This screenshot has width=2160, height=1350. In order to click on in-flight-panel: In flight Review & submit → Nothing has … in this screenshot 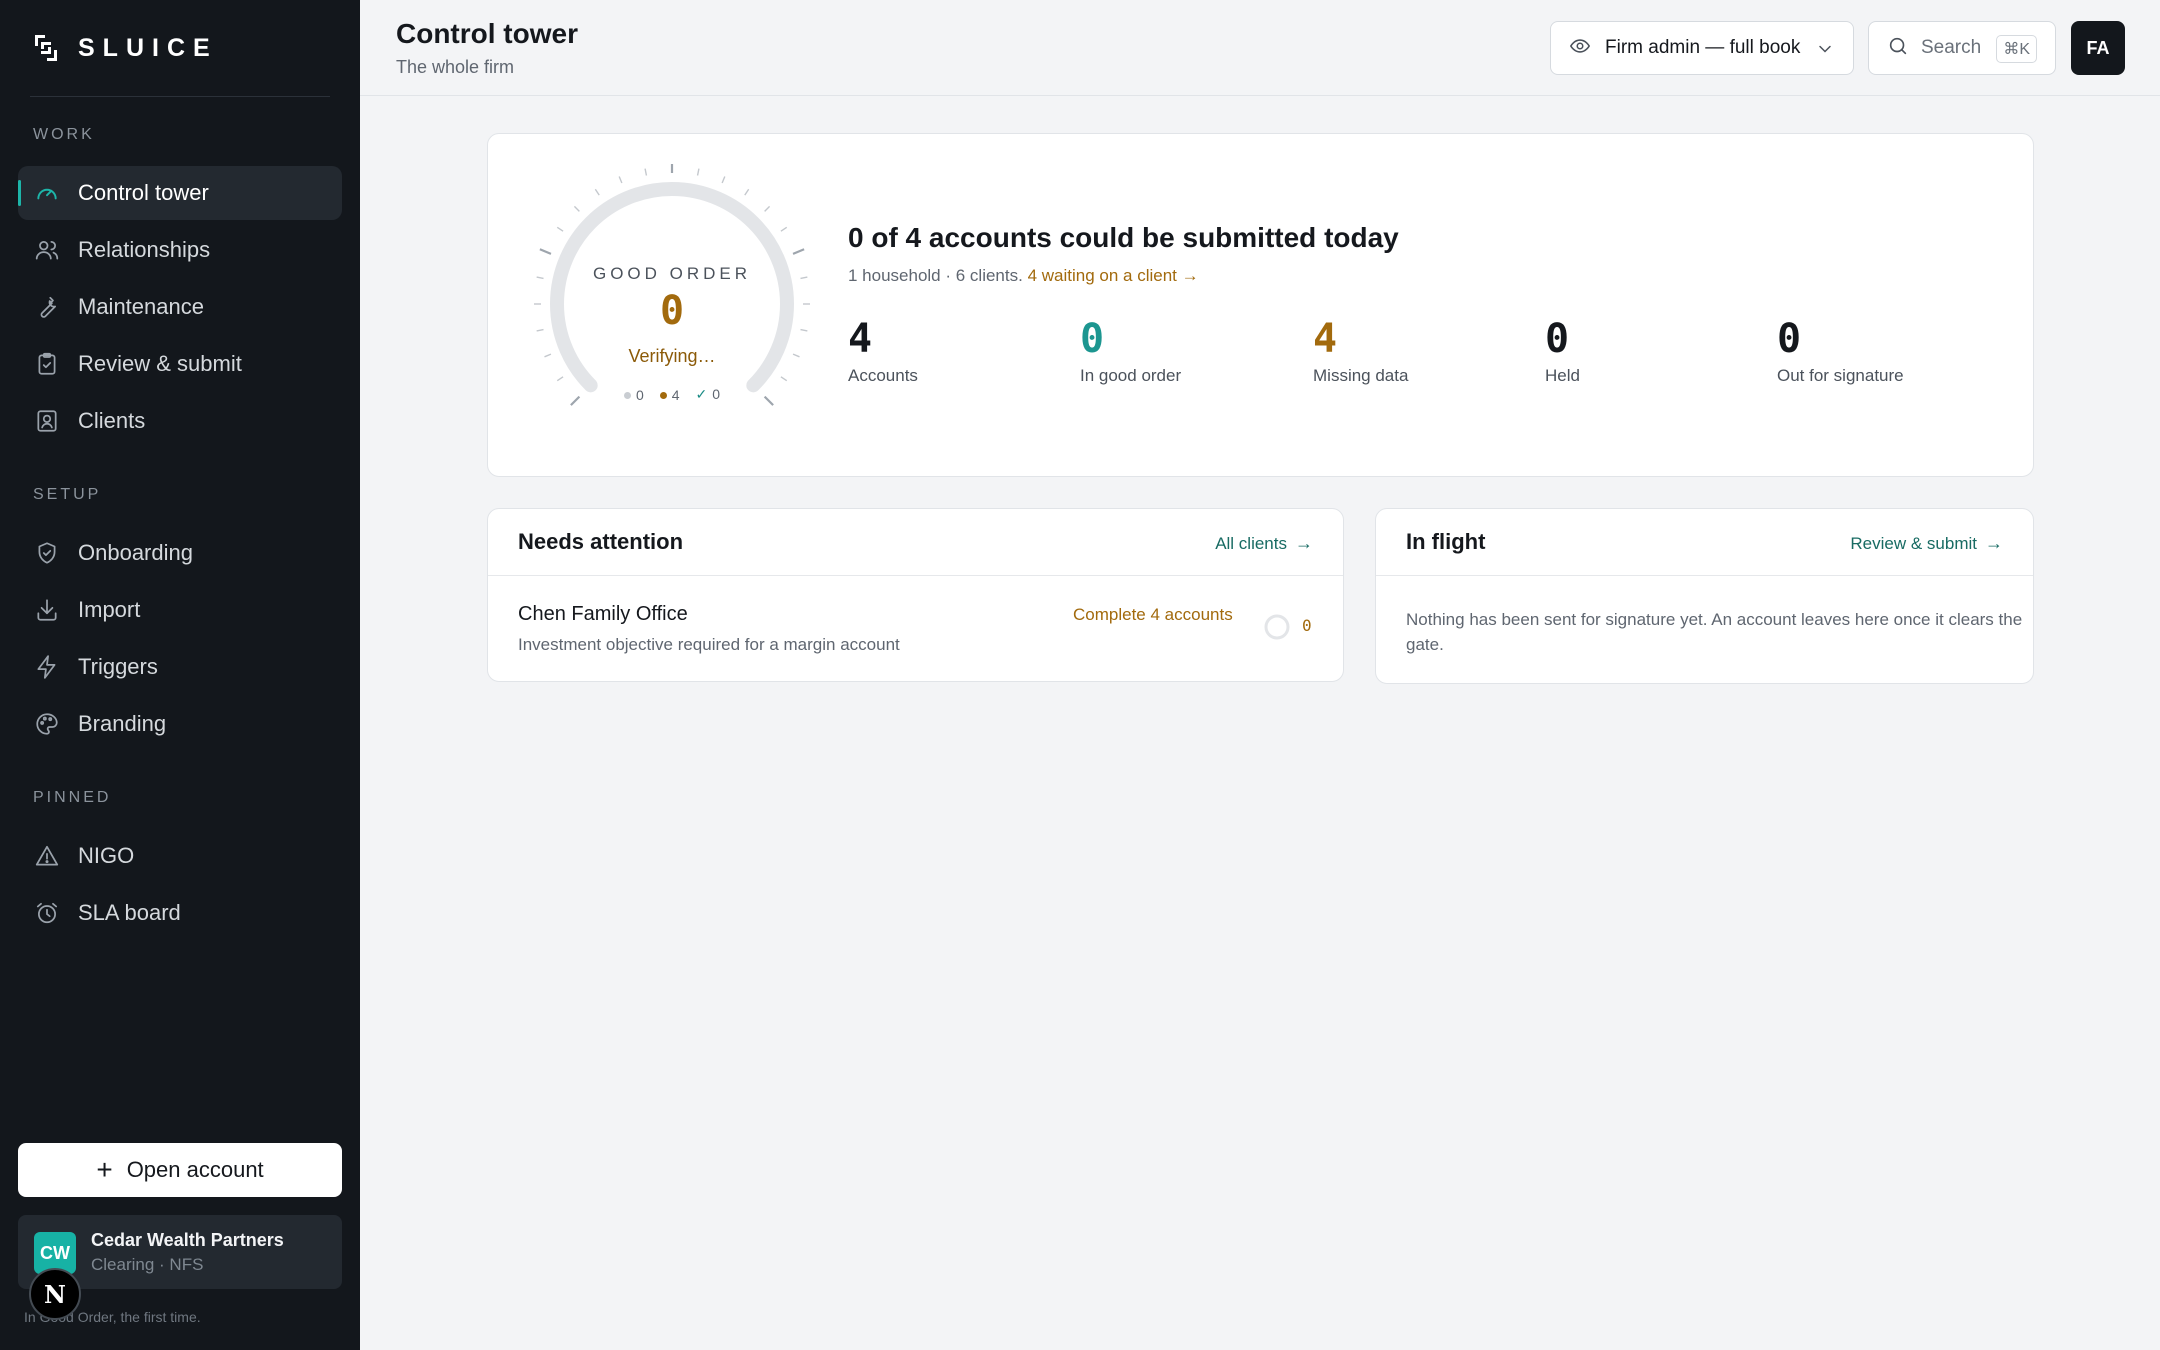, I will do `click(1704, 596)`.